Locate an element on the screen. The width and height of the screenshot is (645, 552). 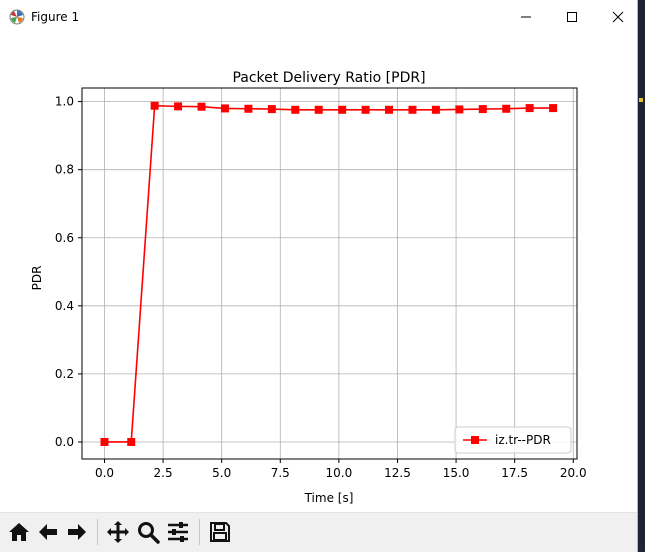
title-bar: Figure 1 is located at coordinates (318, 17).